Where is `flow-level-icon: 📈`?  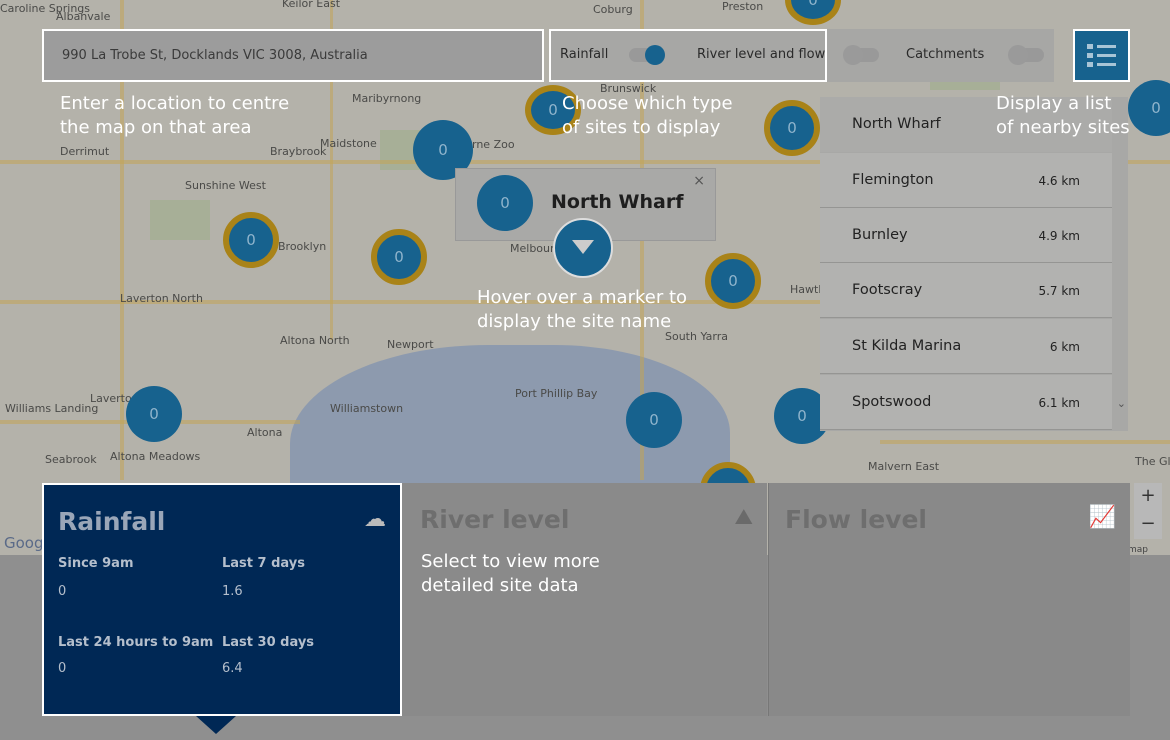 flow-level-icon: 📈 is located at coordinates (1102, 517).